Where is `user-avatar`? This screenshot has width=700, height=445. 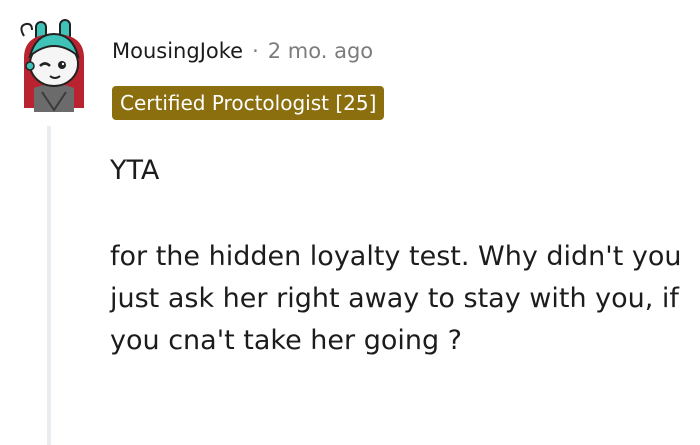 user-avatar is located at coordinates (53, 66).